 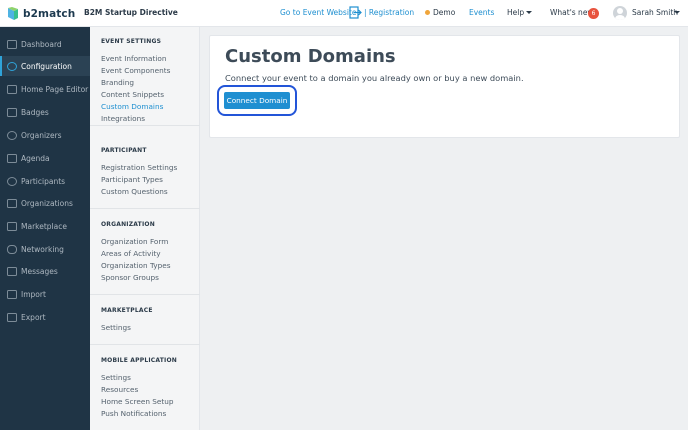 I want to click on sidebar-item-messages: Messages, so click(x=45, y=271).